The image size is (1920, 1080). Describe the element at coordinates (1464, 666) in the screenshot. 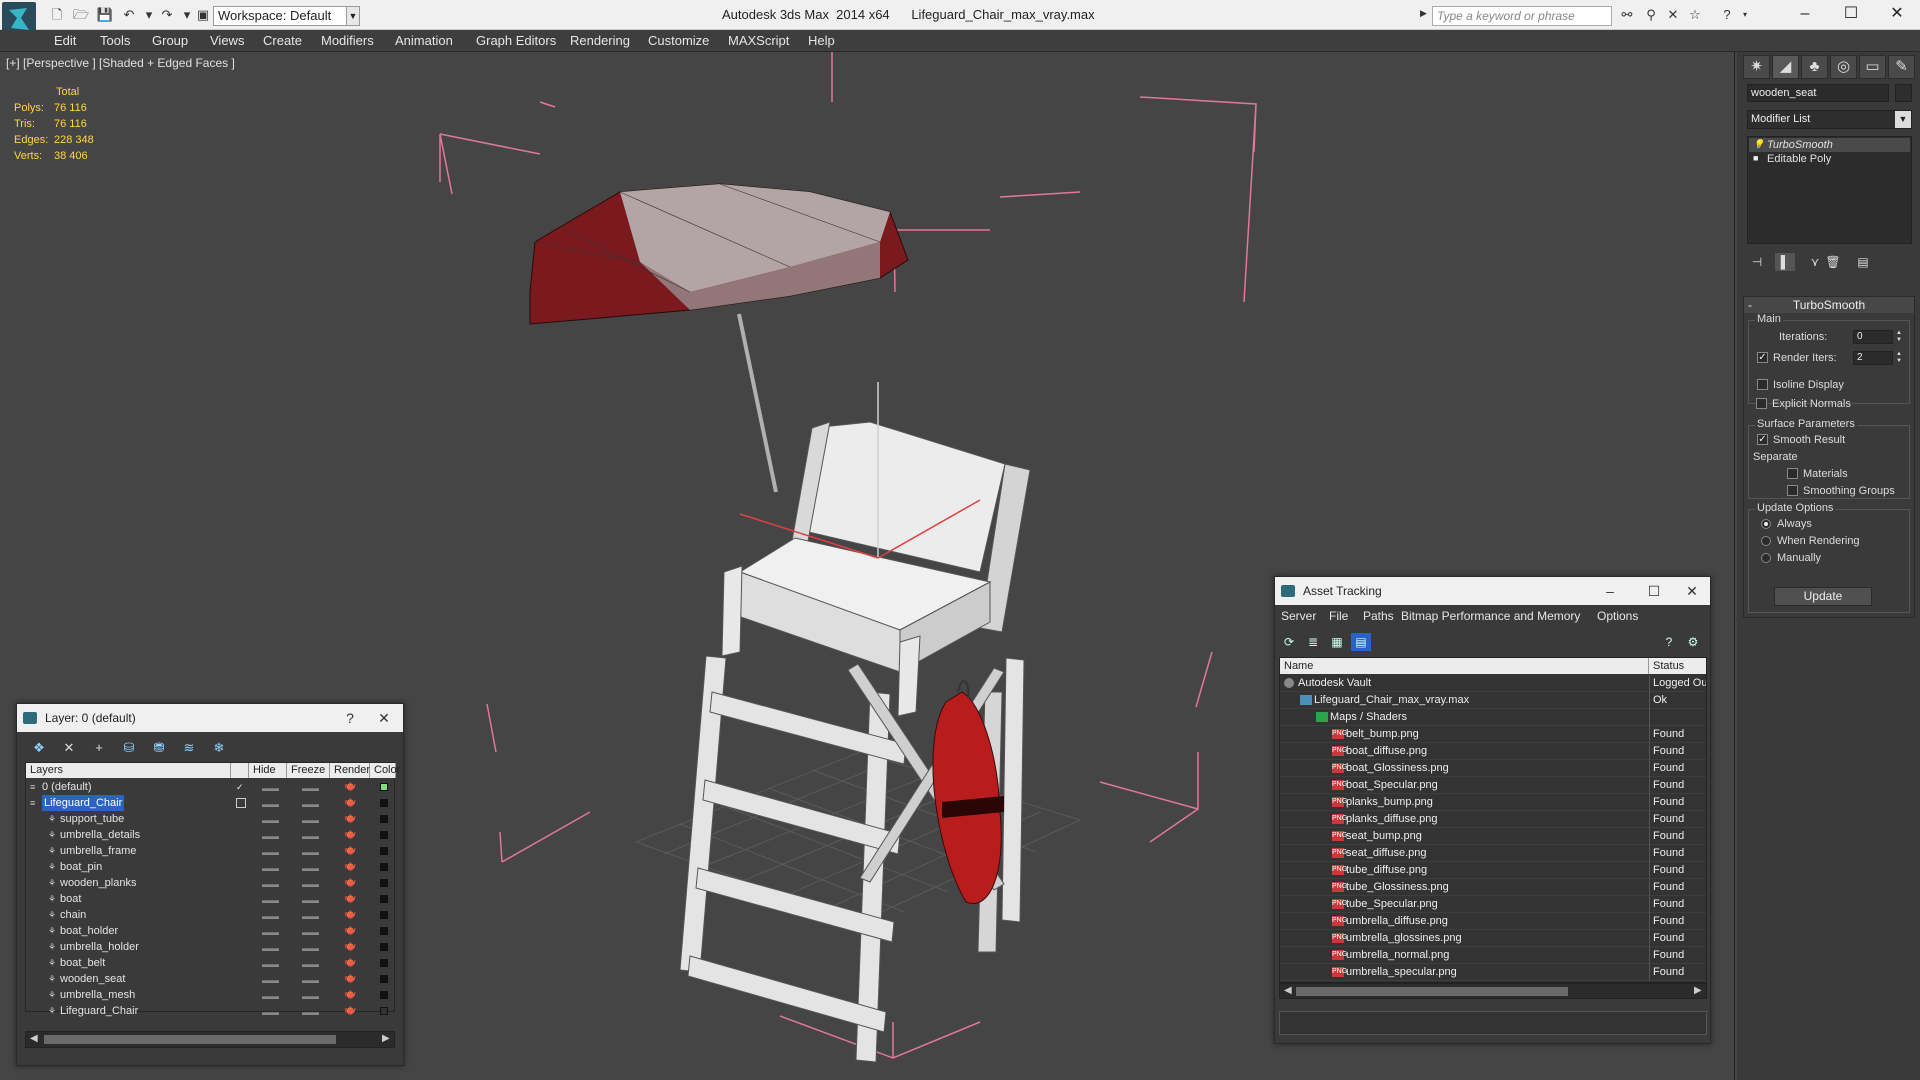

I see `column-name: Name` at that location.